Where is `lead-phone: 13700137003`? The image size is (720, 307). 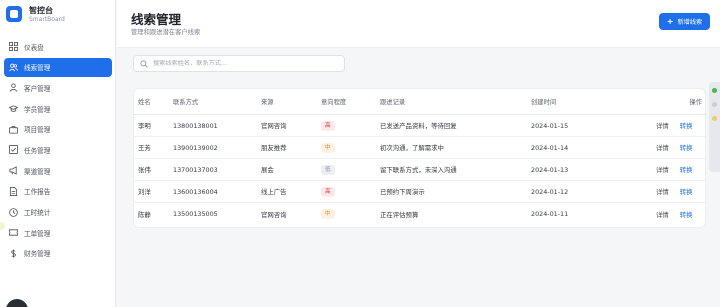
lead-phone: 13700137003 is located at coordinates (195, 169).